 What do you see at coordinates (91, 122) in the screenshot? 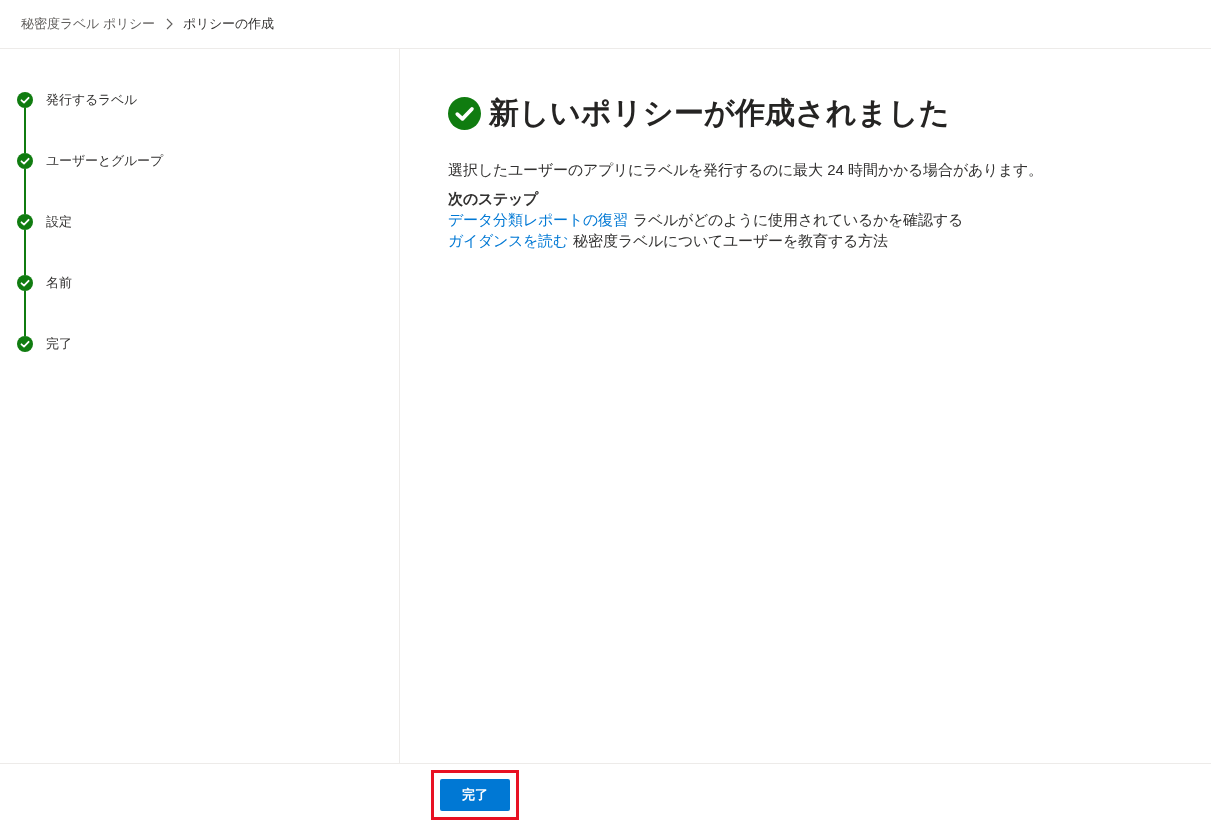
I see `step-label: 発行するラベル` at bounding box center [91, 122].